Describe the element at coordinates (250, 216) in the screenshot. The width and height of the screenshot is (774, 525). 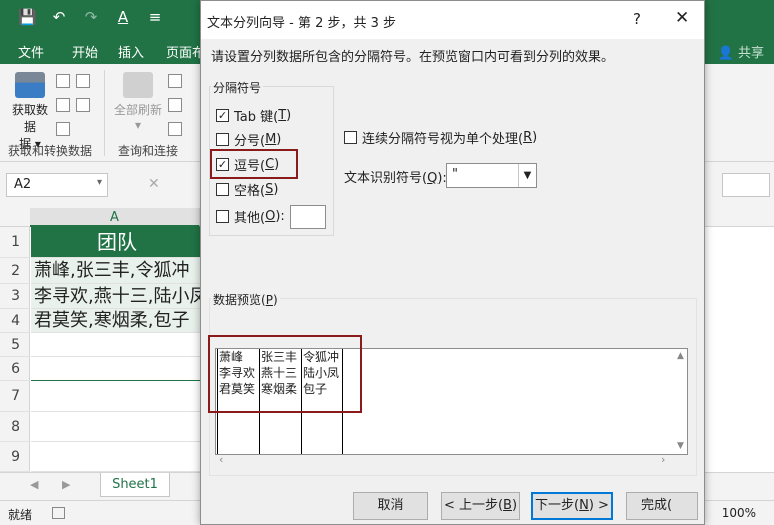
I see `other-checkbox: 其他(O):` at that location.